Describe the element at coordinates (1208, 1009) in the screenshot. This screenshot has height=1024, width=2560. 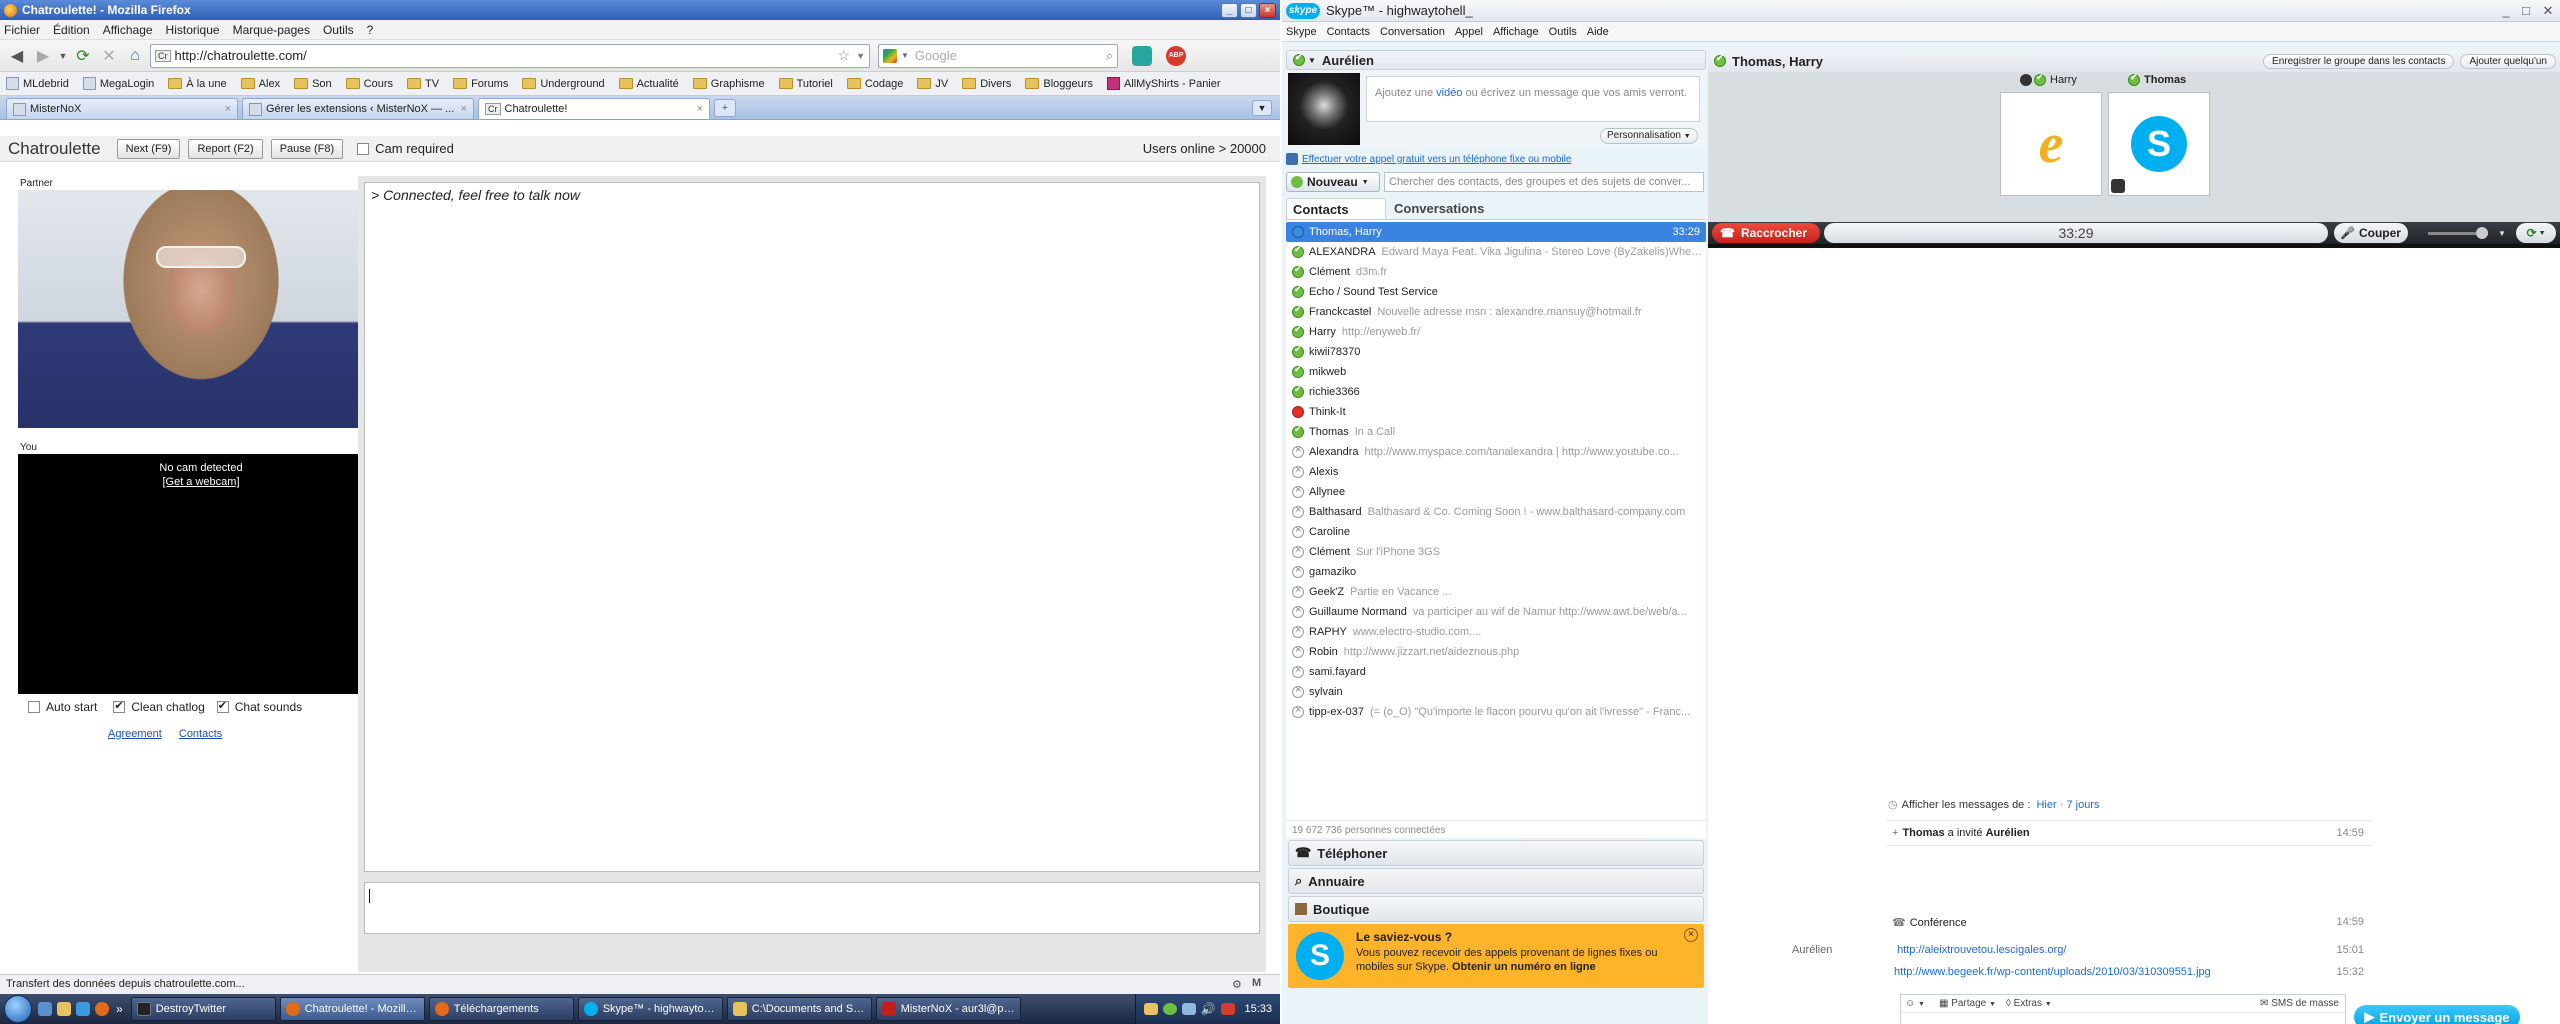
I see `tray-volume-icon: 🔊` at that location.